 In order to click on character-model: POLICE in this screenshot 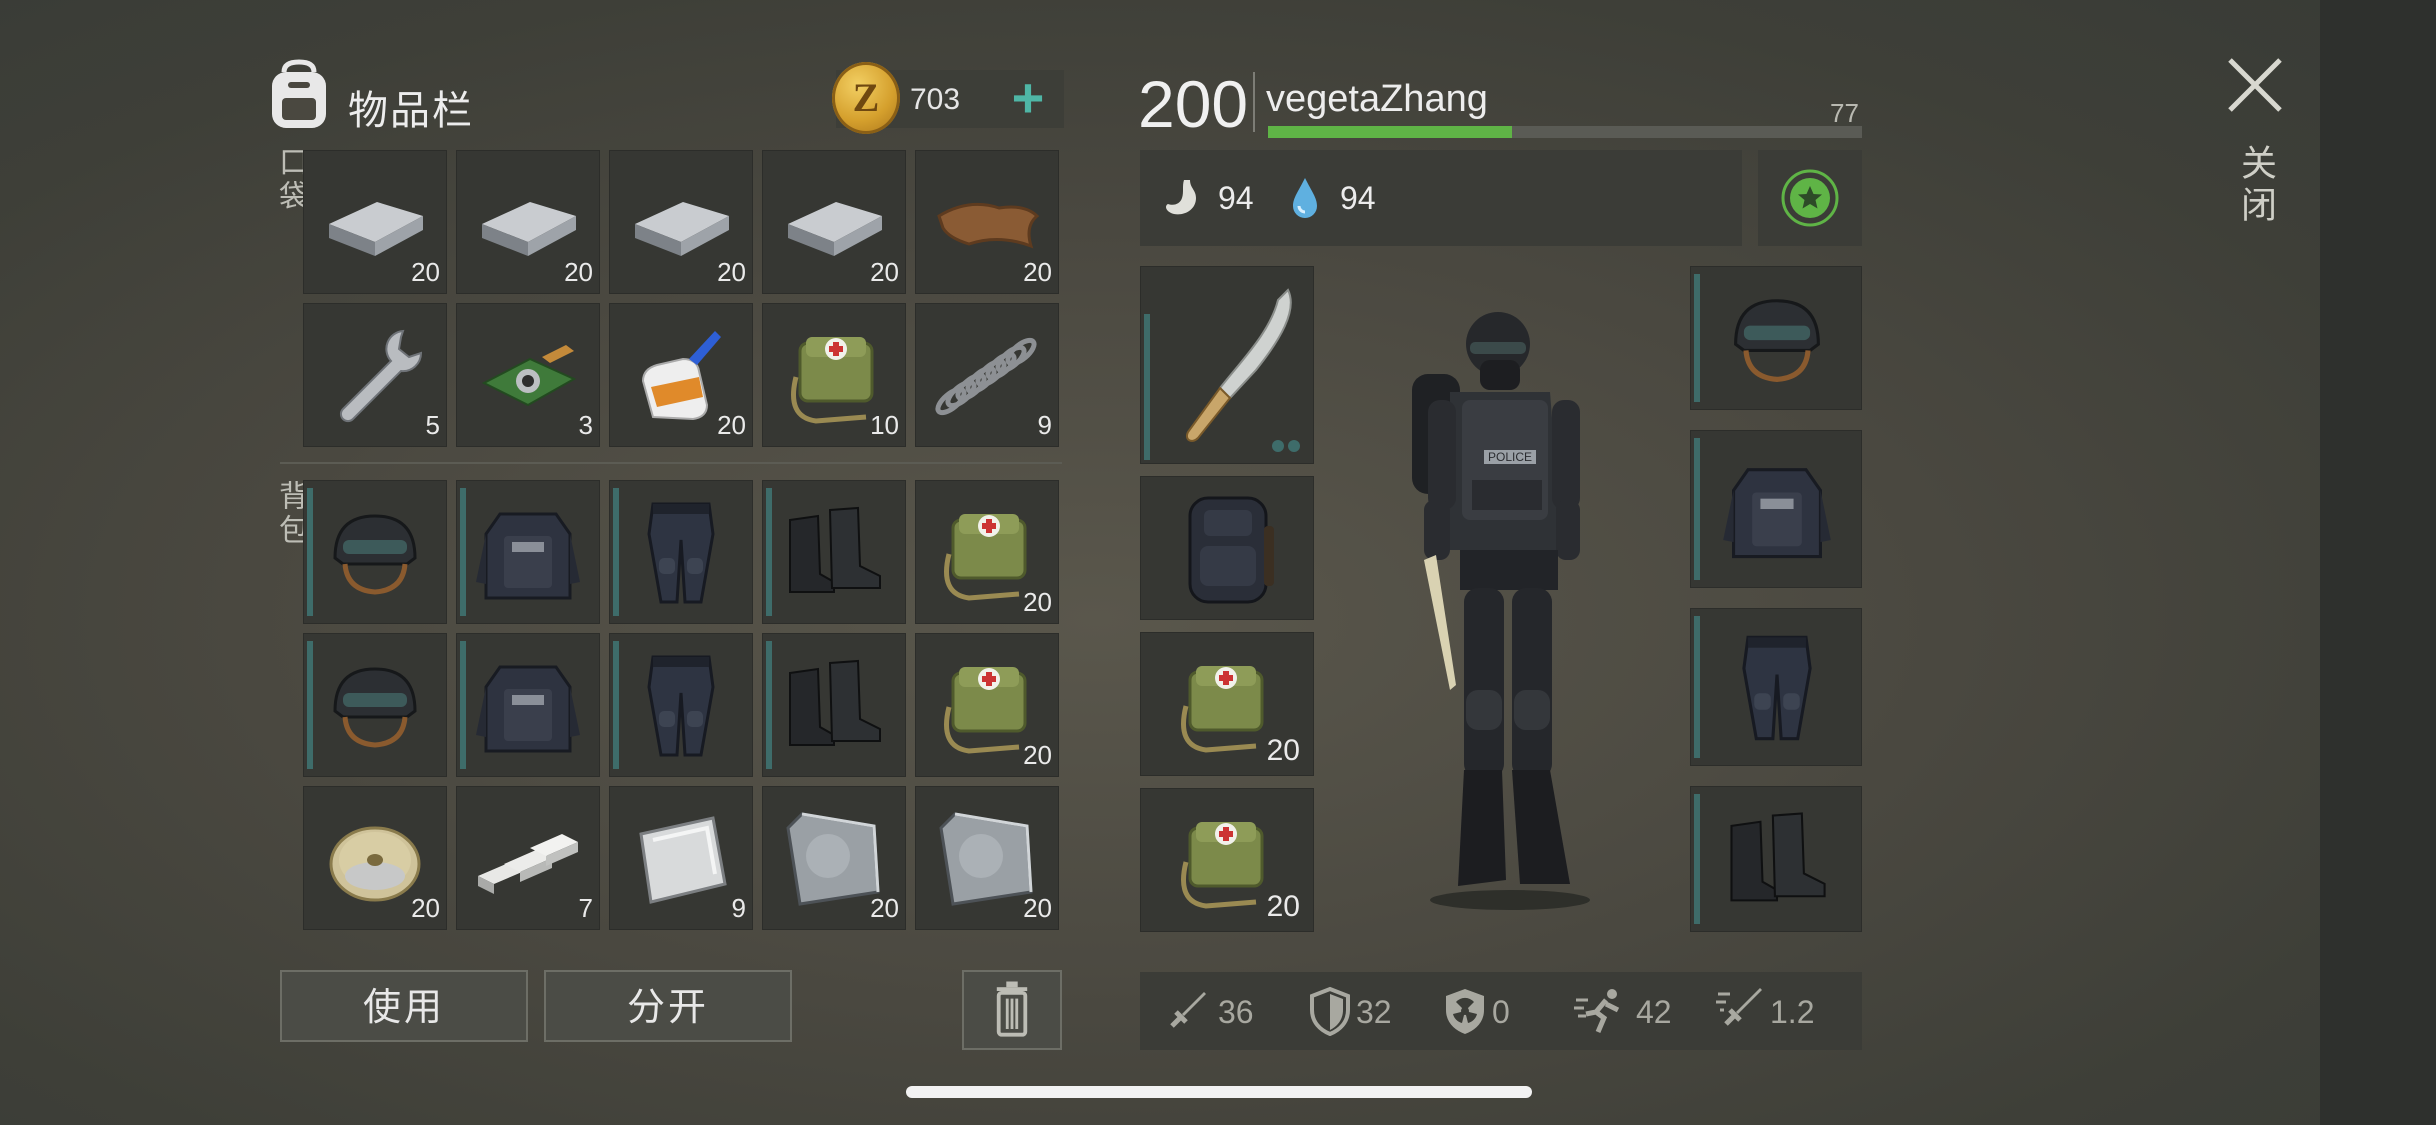, I will do `click(1501, 611)`.